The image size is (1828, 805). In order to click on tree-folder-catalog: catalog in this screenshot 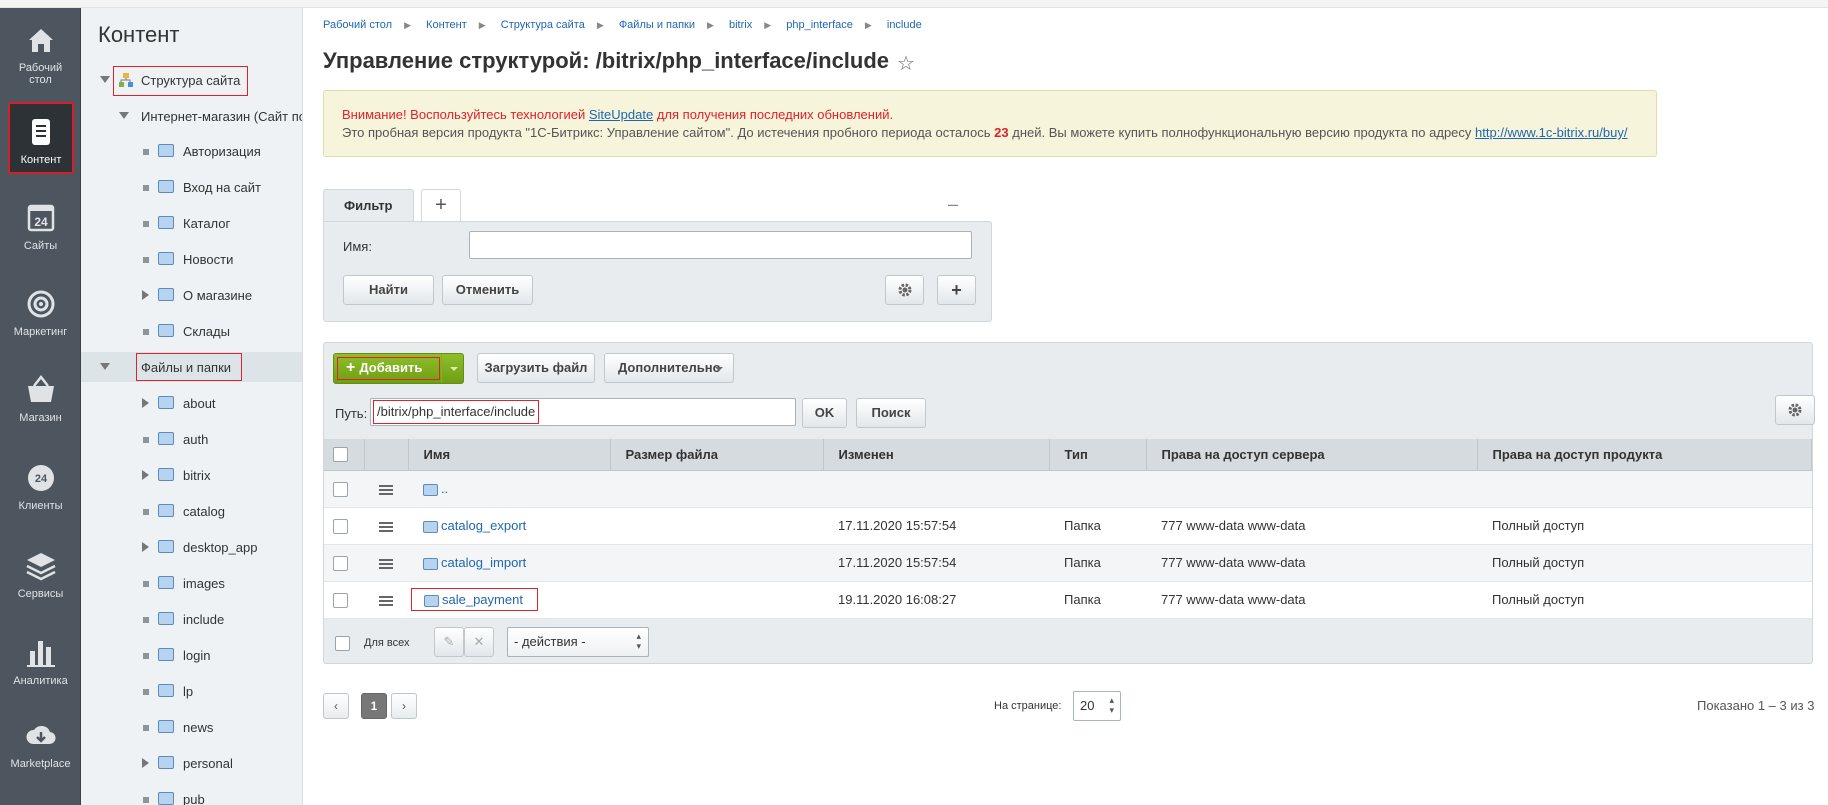, I will do `click(191, 511)`.